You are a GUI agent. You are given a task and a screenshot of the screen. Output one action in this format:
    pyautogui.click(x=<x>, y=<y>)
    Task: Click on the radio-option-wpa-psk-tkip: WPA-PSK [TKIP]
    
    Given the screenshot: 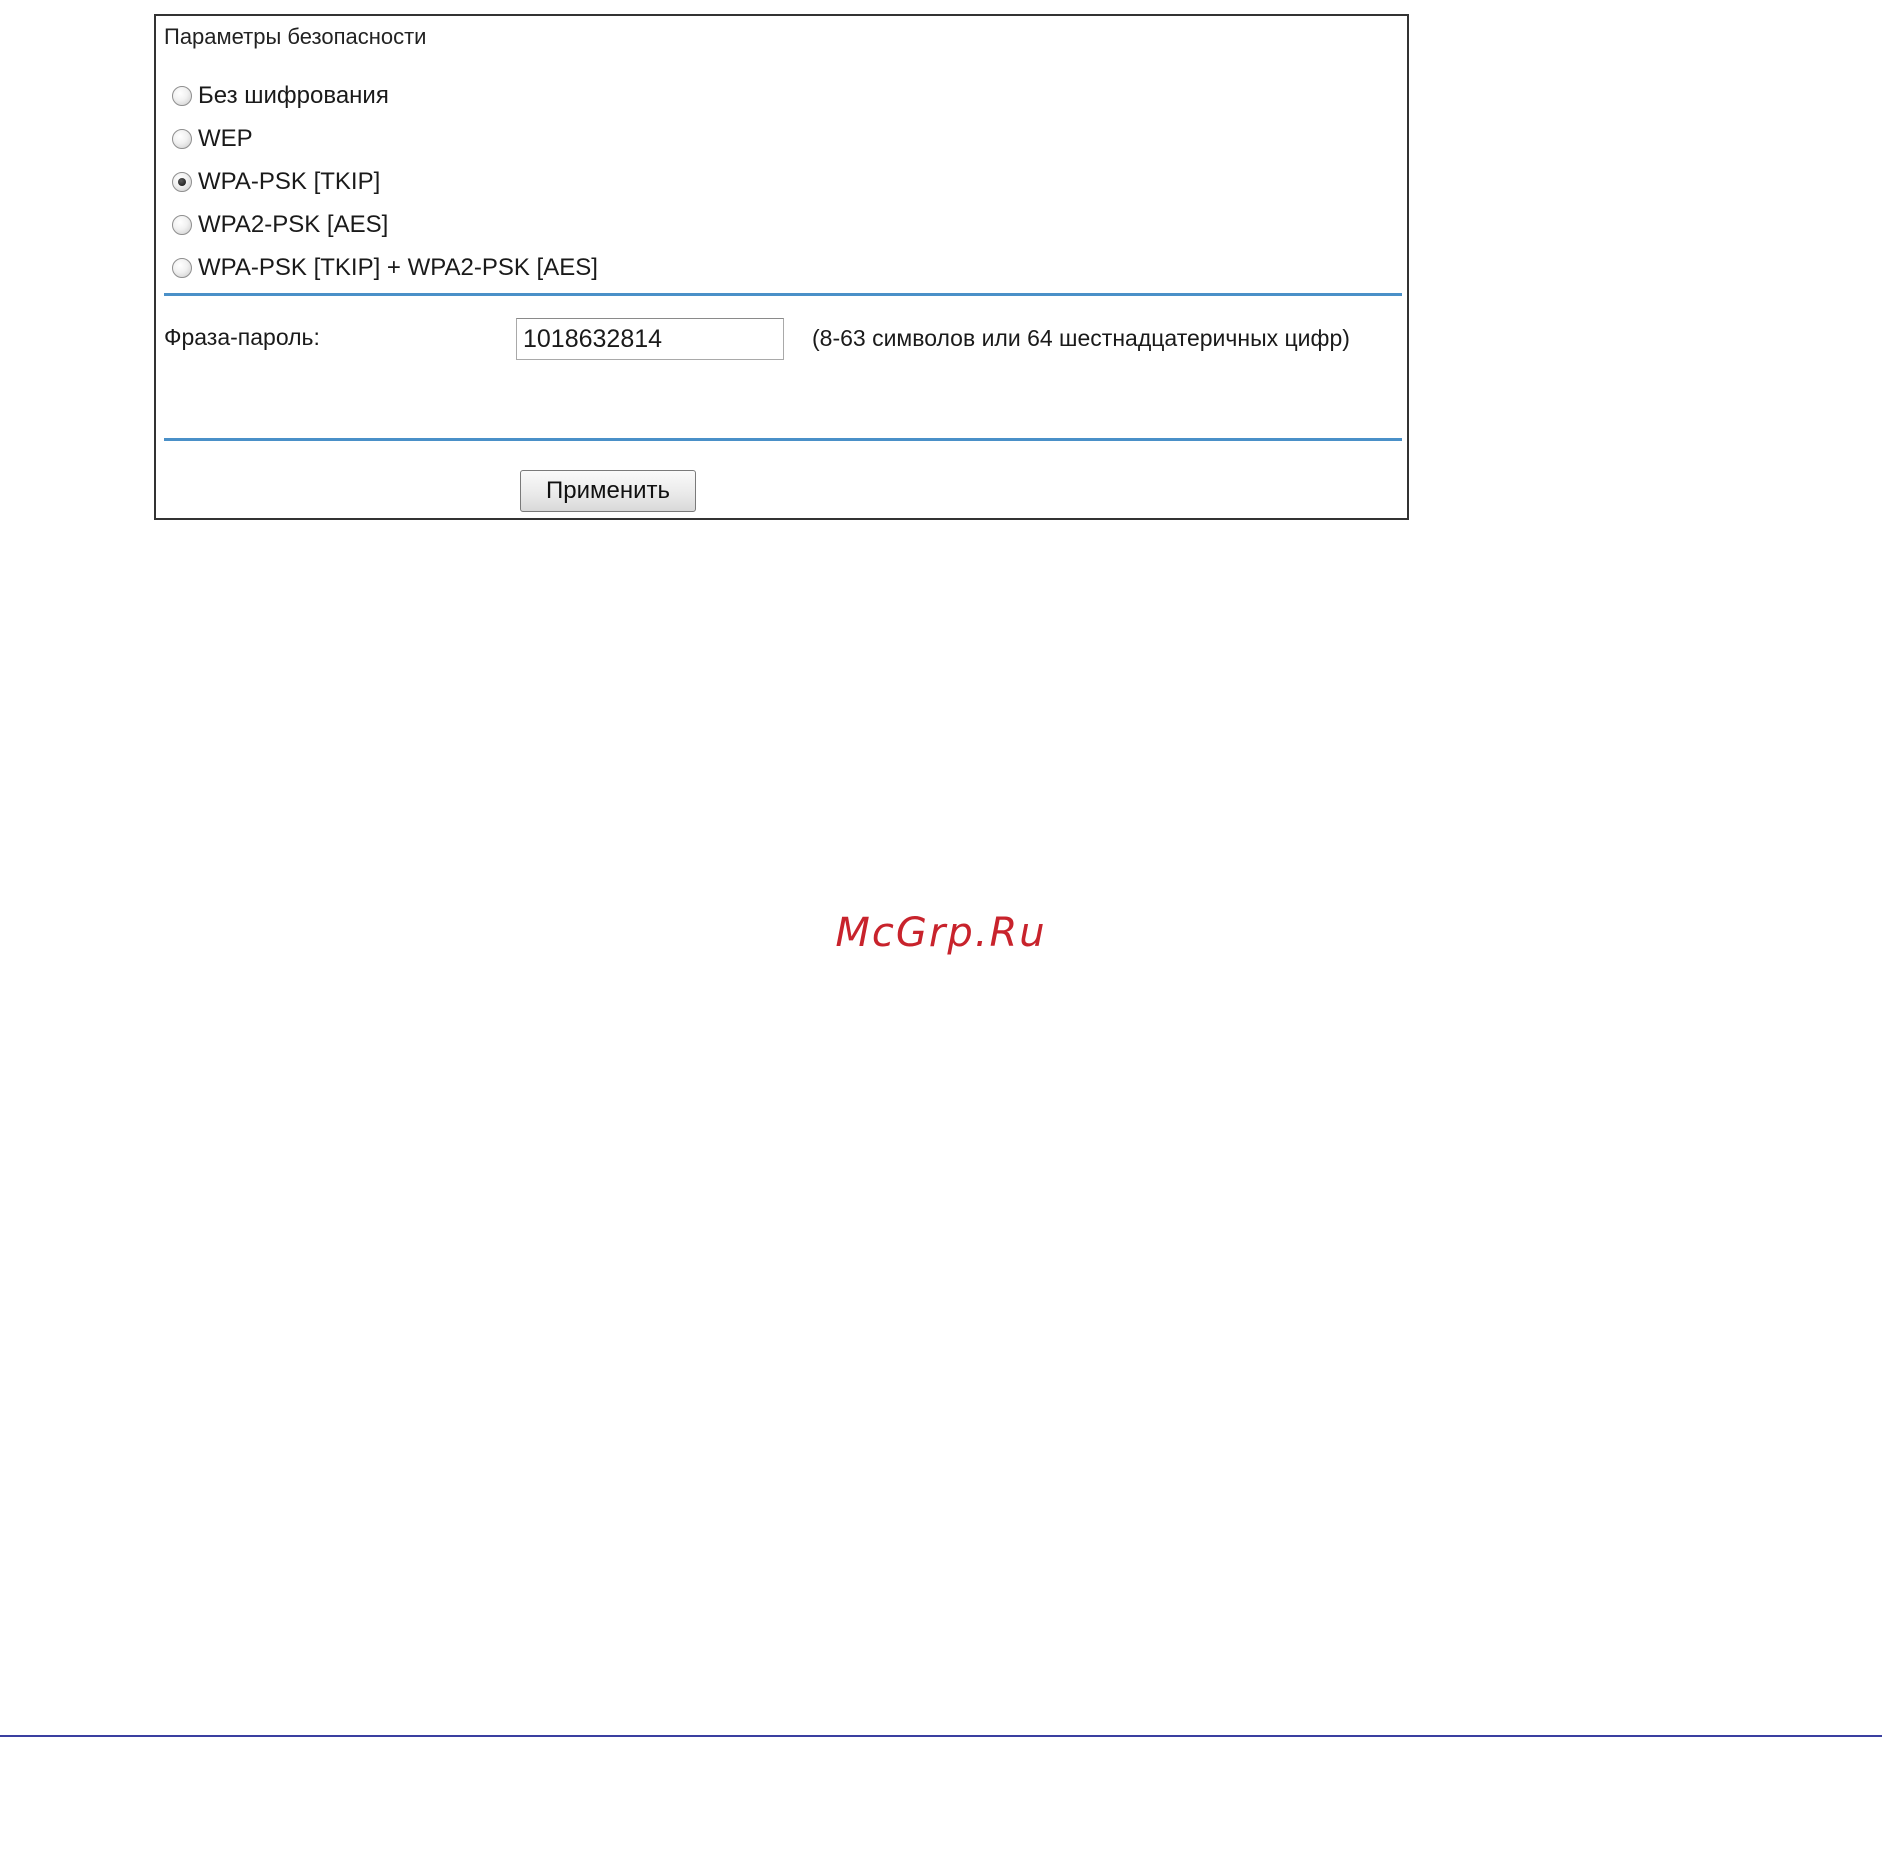 What is the action you would take?
    pyautogui.click(x=276, y=182)
    